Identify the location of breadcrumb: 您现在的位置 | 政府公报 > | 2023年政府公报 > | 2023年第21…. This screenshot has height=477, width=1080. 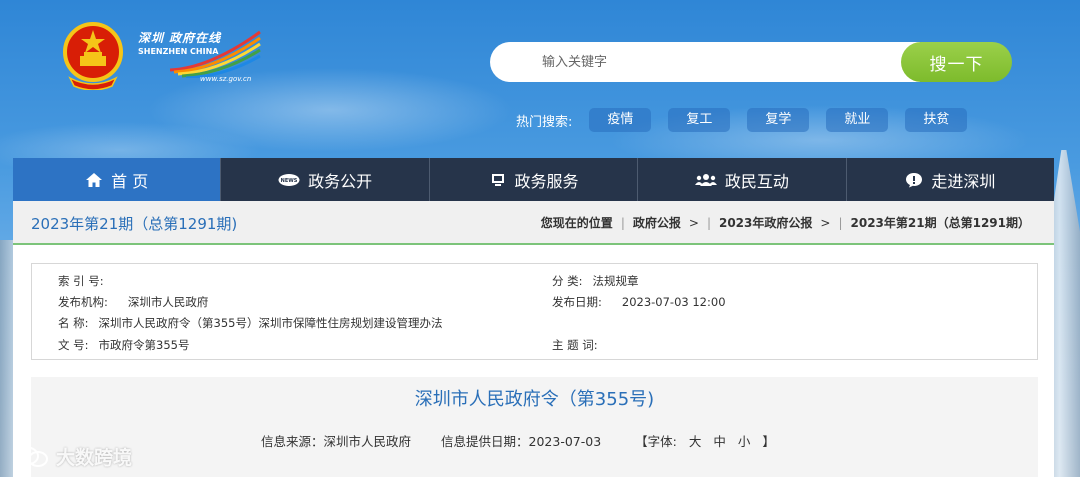
(785, 222).